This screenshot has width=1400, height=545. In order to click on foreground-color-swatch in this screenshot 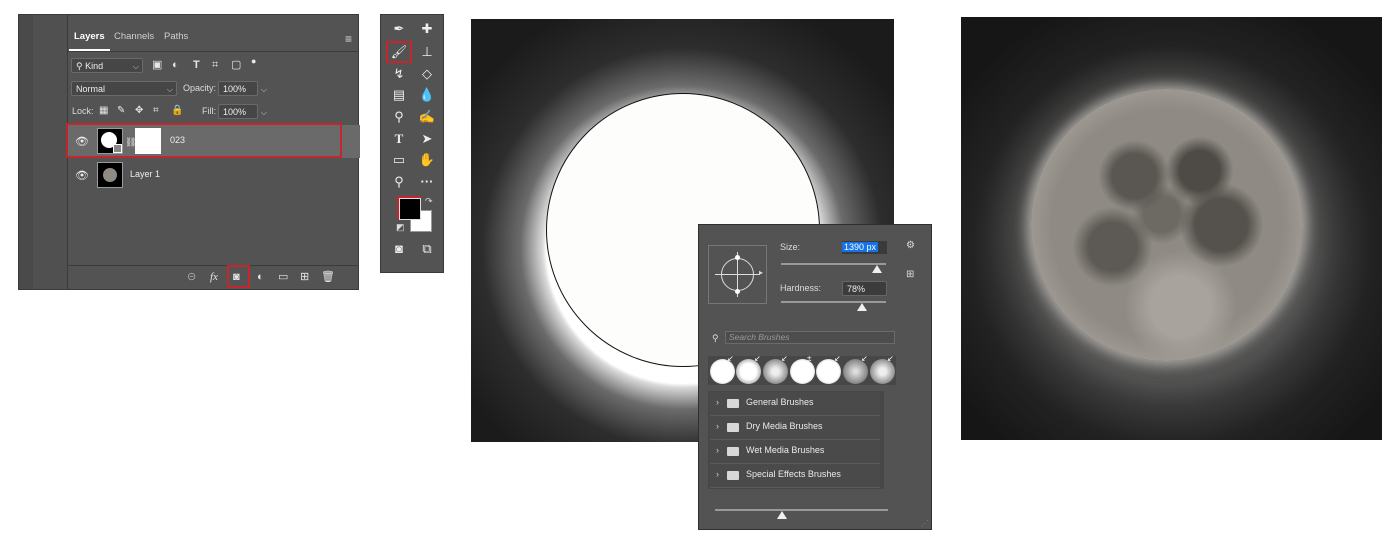, I will do `click(410, 209)`.